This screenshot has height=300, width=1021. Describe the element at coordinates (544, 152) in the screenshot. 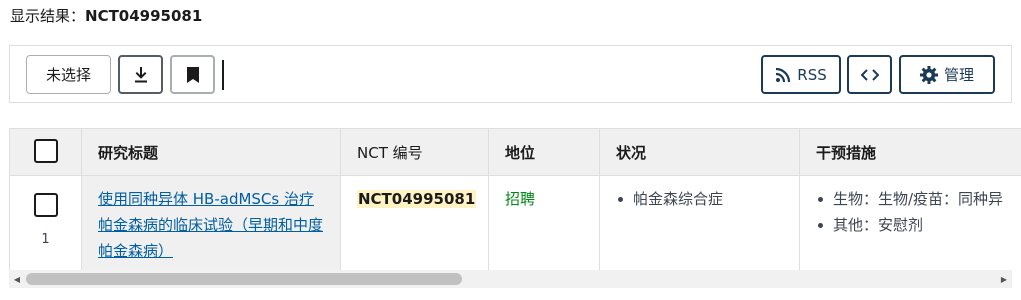

I see `header-status: 地位` at that location.